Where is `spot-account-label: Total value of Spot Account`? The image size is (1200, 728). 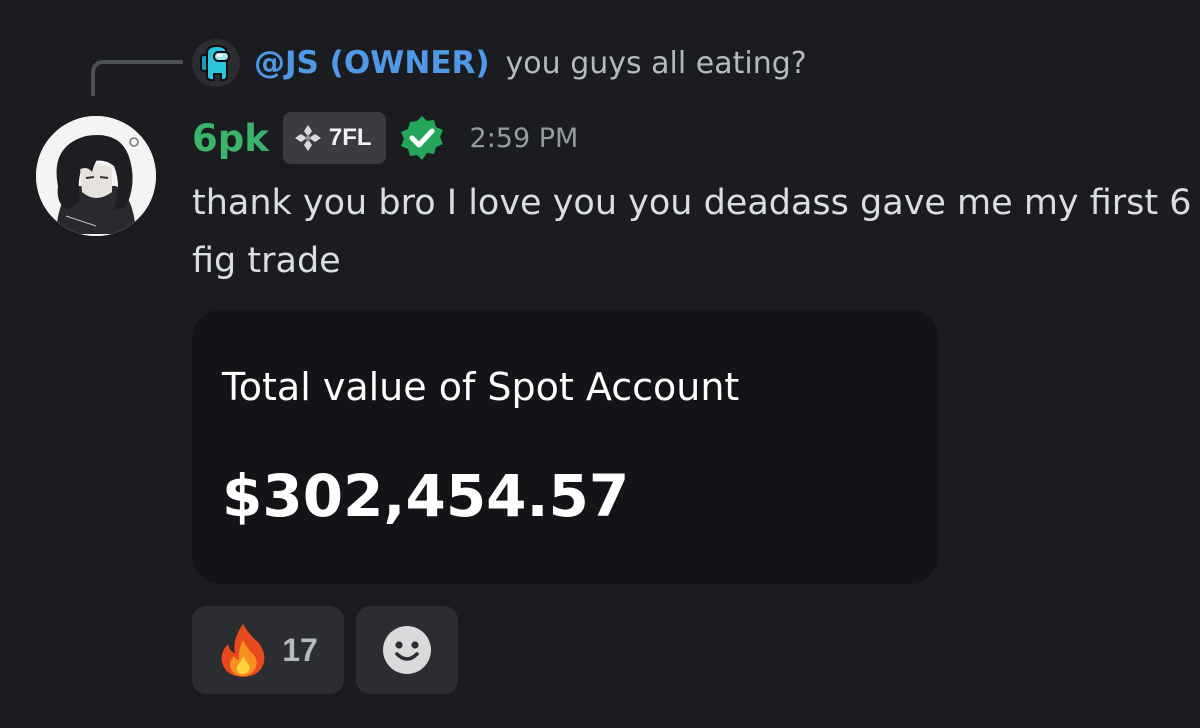 spot-account-label: Total value of Spot Account is located at coordinates (481, 387).